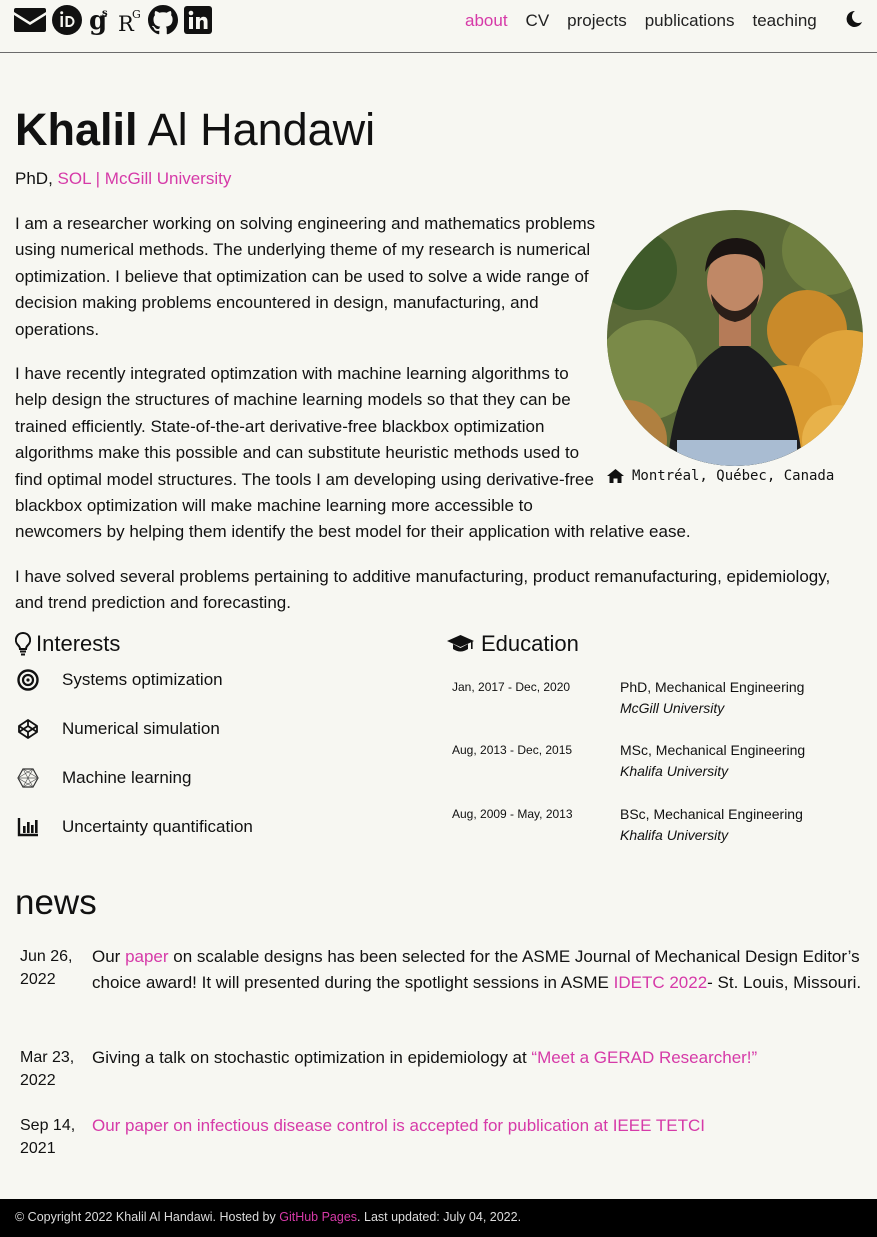 Image resolution: width=877 pixels, height=1237 pixels. What do you see at coordinates (67, 20) in the screenshot?
I see `orcid-icon` at bounding box center [67, 20].